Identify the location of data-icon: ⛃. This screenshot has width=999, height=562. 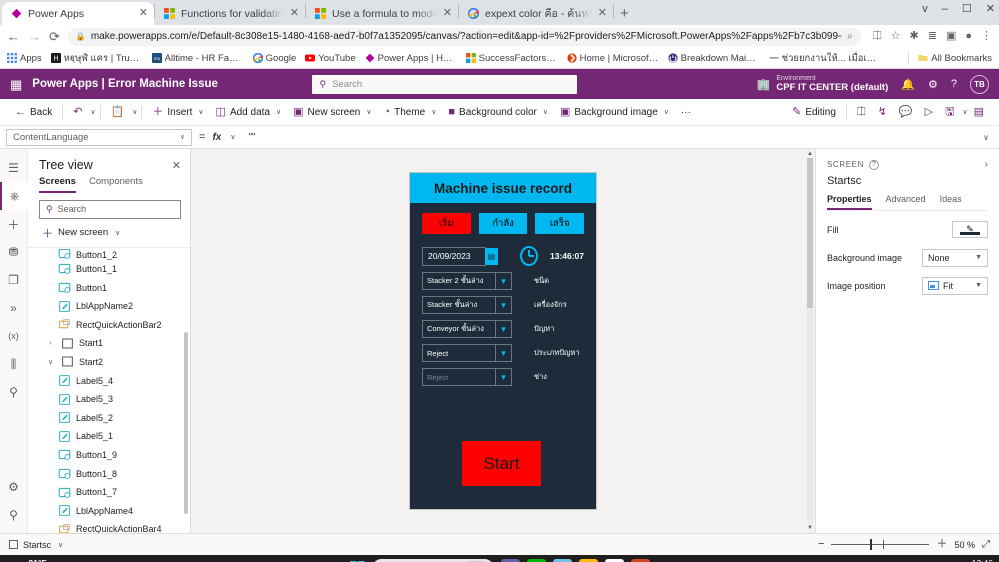
(14, 252).